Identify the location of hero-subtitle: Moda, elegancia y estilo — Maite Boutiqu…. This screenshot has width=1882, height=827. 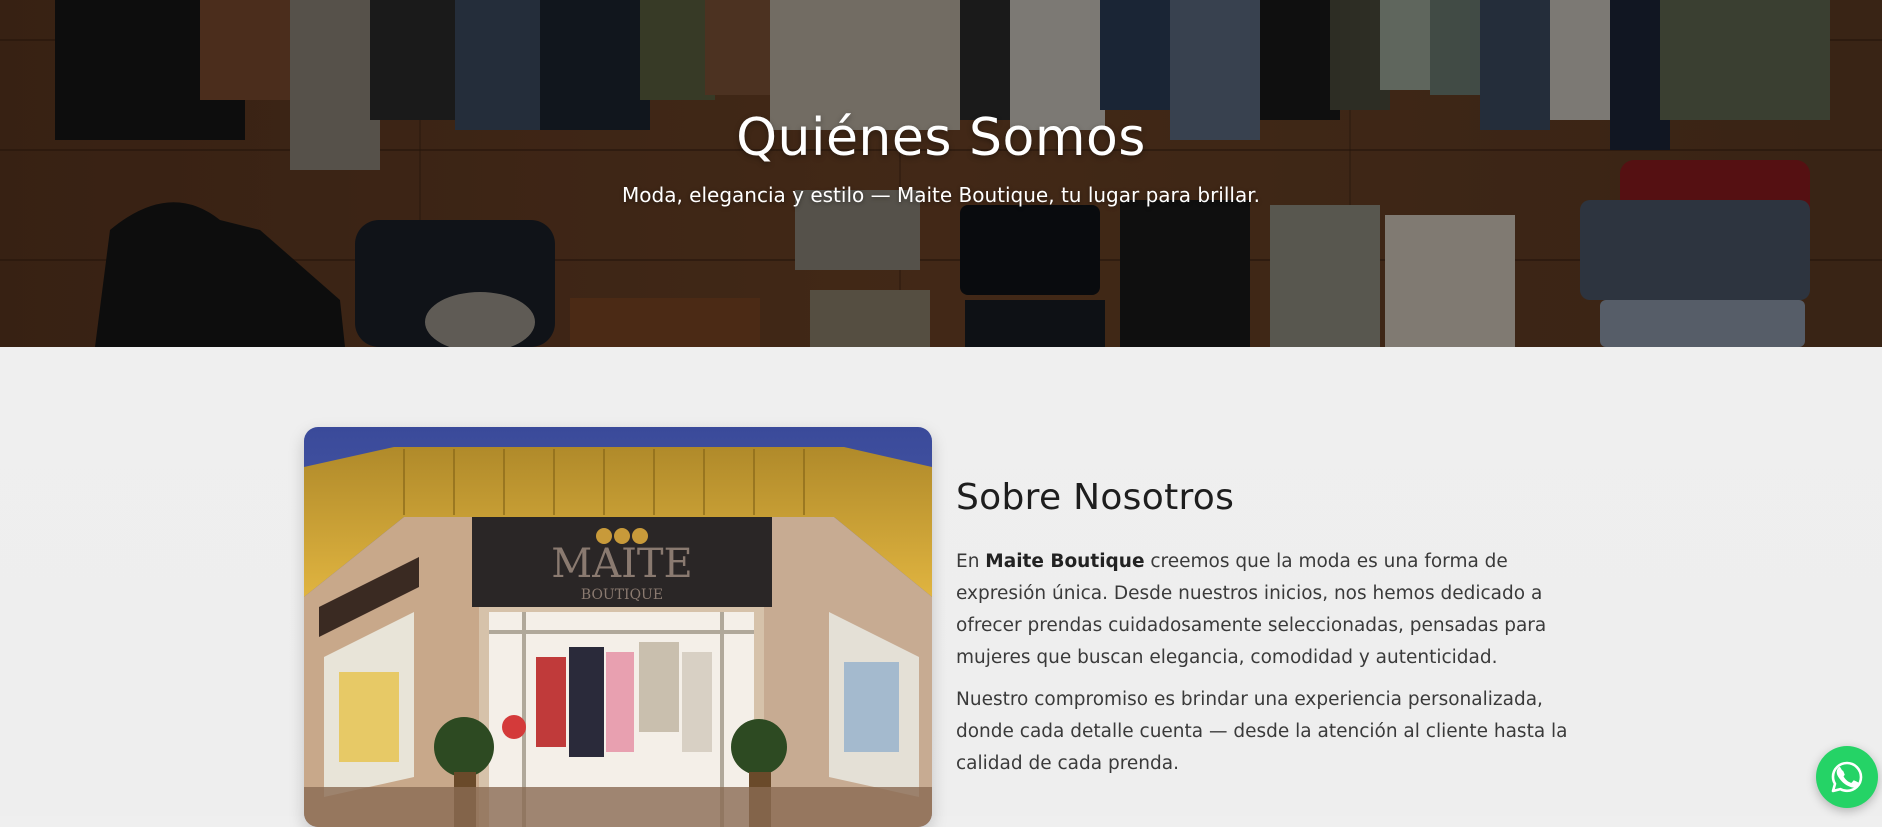
(941, 195).